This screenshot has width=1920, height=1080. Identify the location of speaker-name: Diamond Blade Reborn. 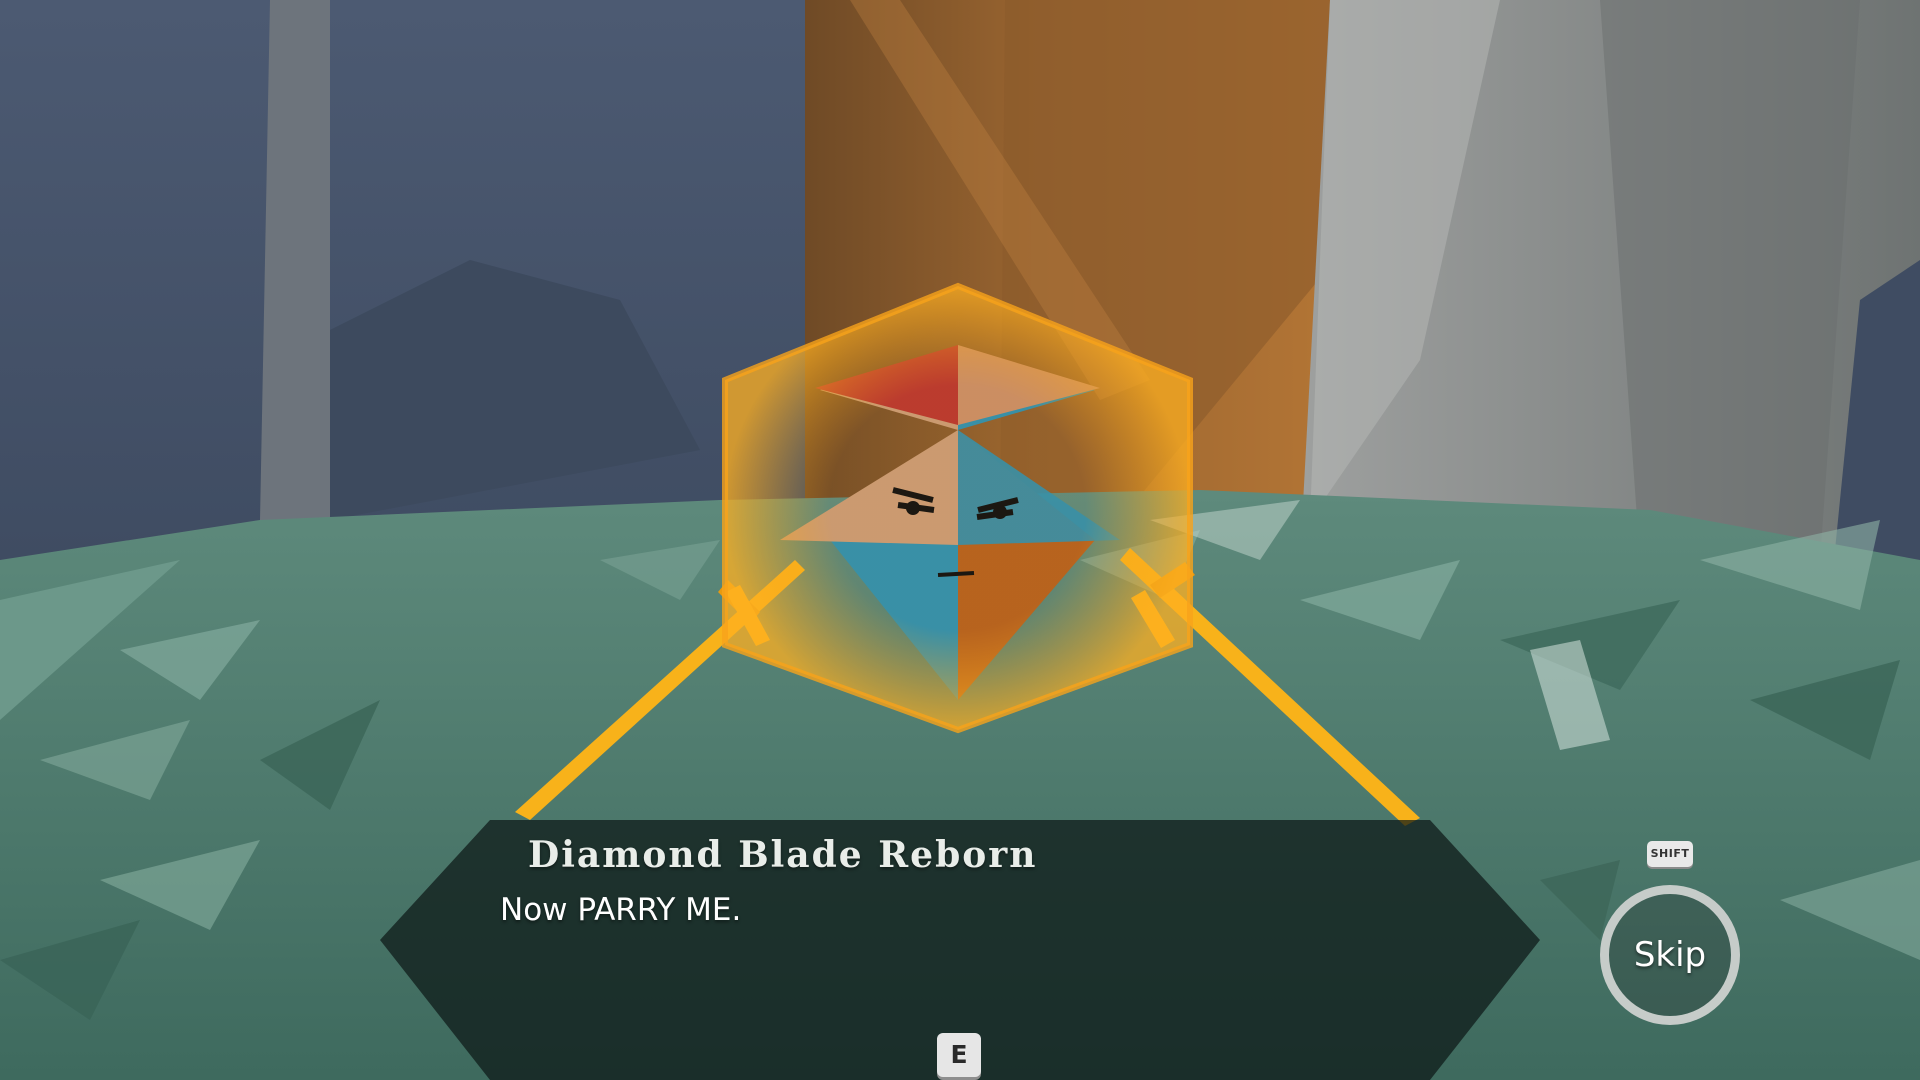
(783, 855).